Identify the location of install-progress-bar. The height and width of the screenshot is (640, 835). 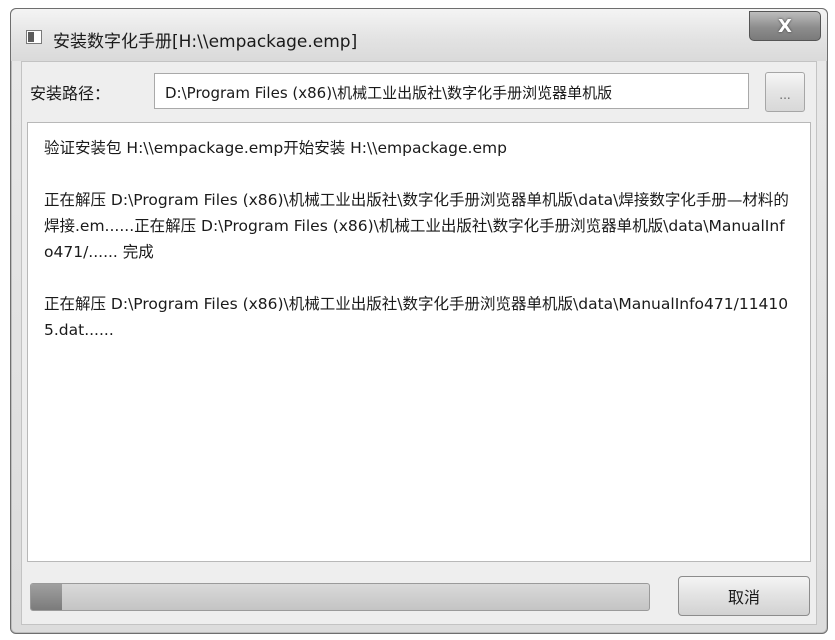
(340, 597).